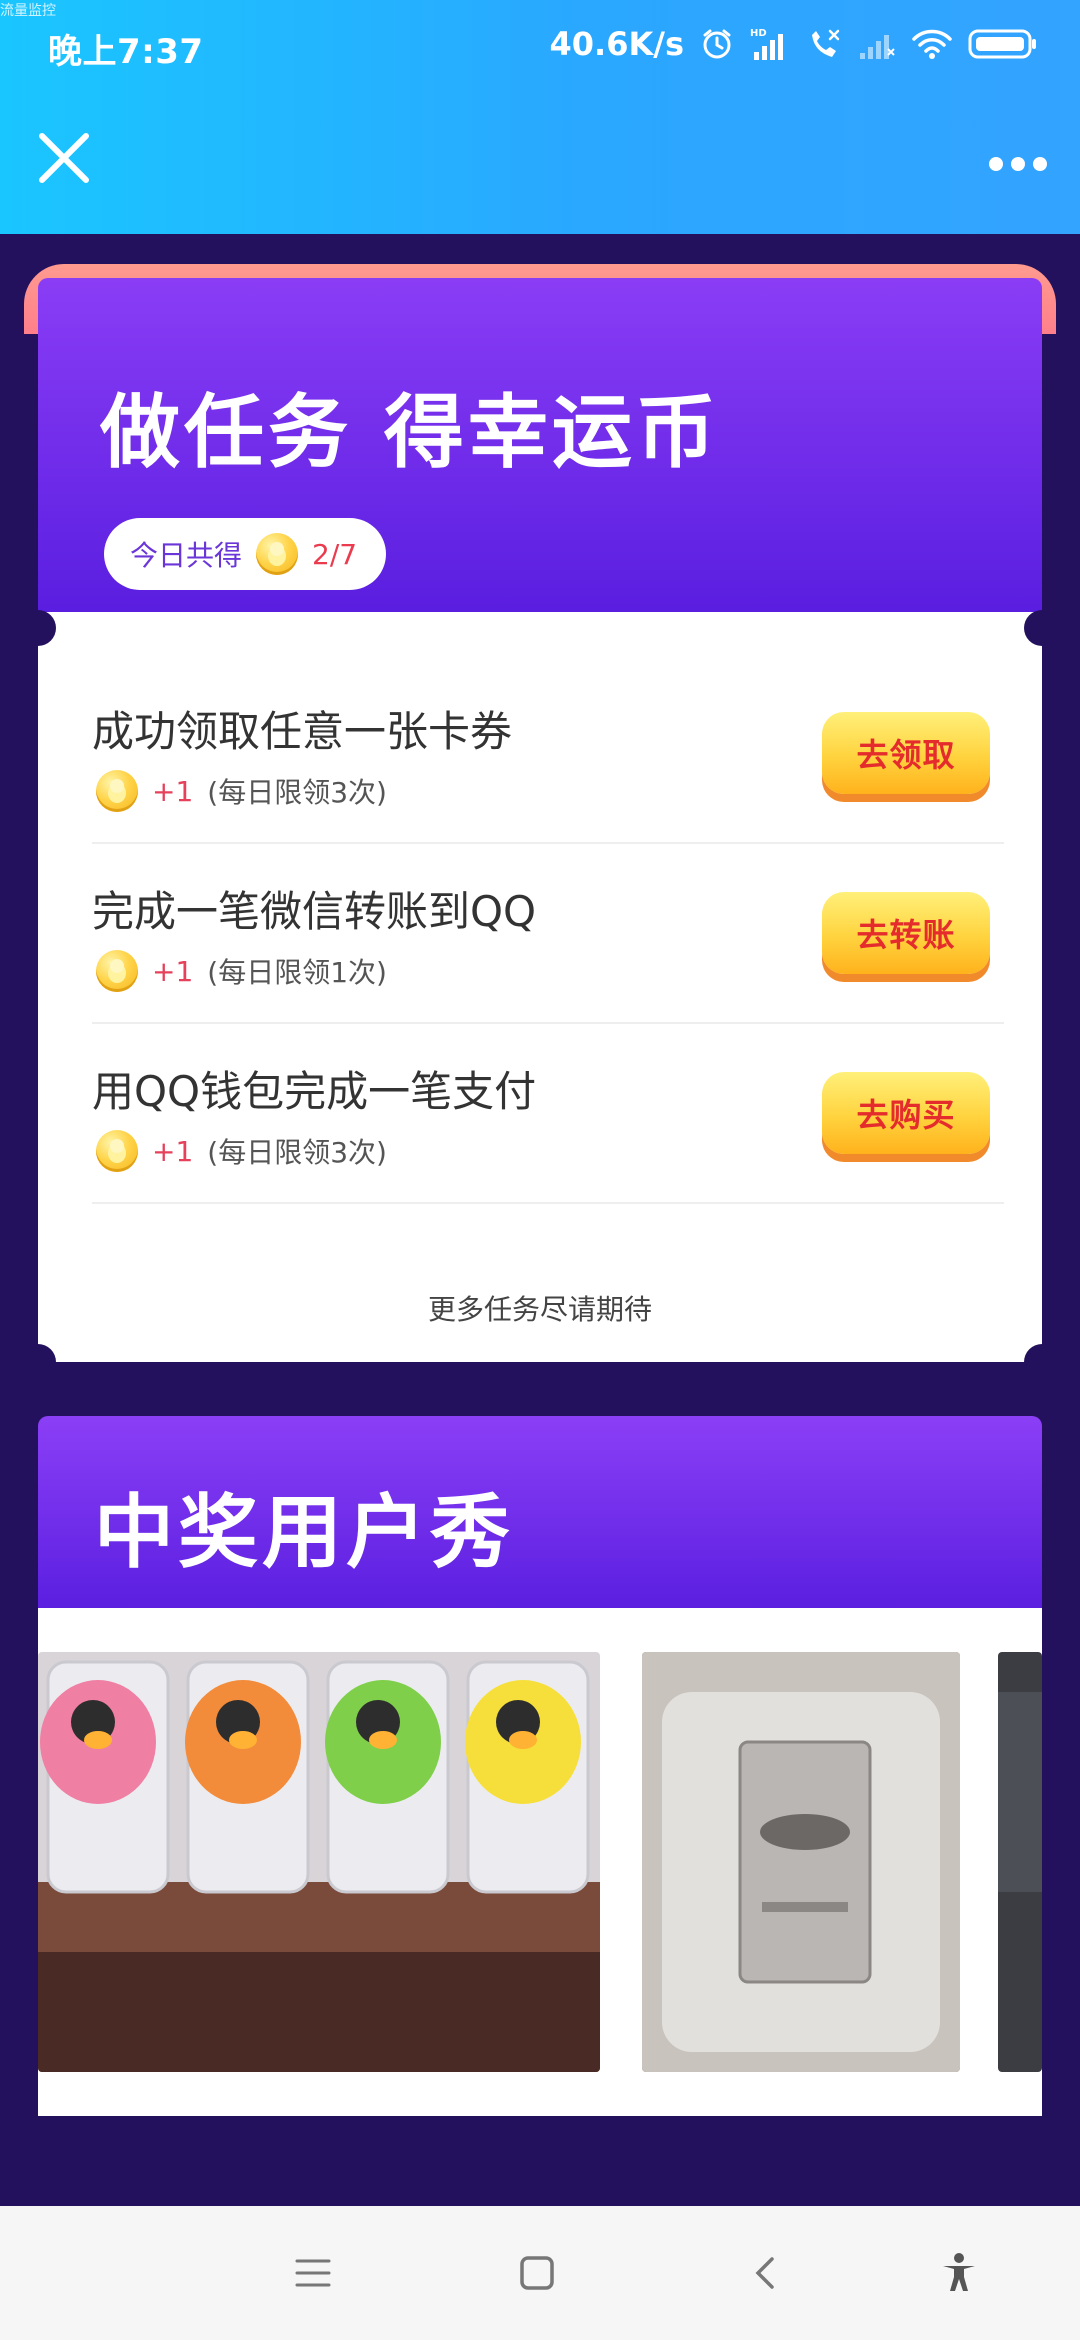  Describe the element at coordinates (996, 164) in the screenshot. I see `more-options-icon` at that location.